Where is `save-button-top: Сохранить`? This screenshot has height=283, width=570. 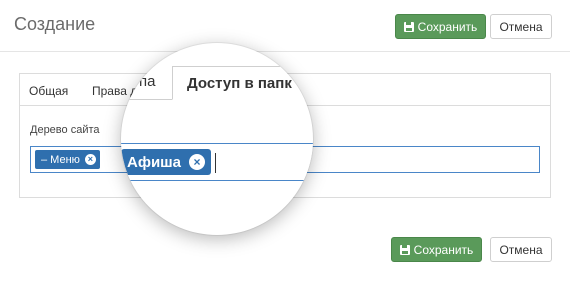 save-button-top: Сохранить is located at coordinates (440, 26).